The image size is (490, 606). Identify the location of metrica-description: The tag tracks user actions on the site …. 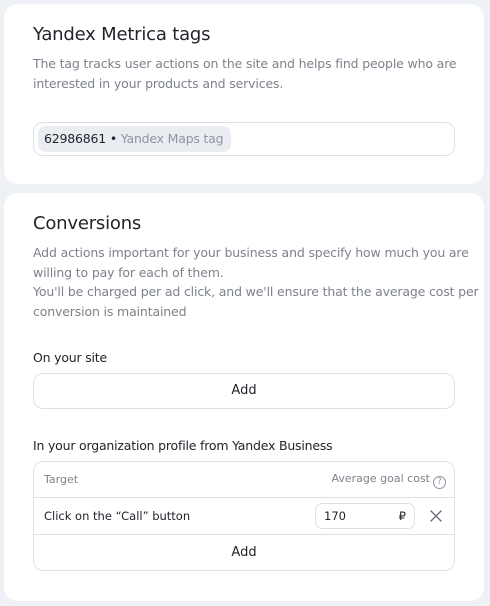
(245, 73).